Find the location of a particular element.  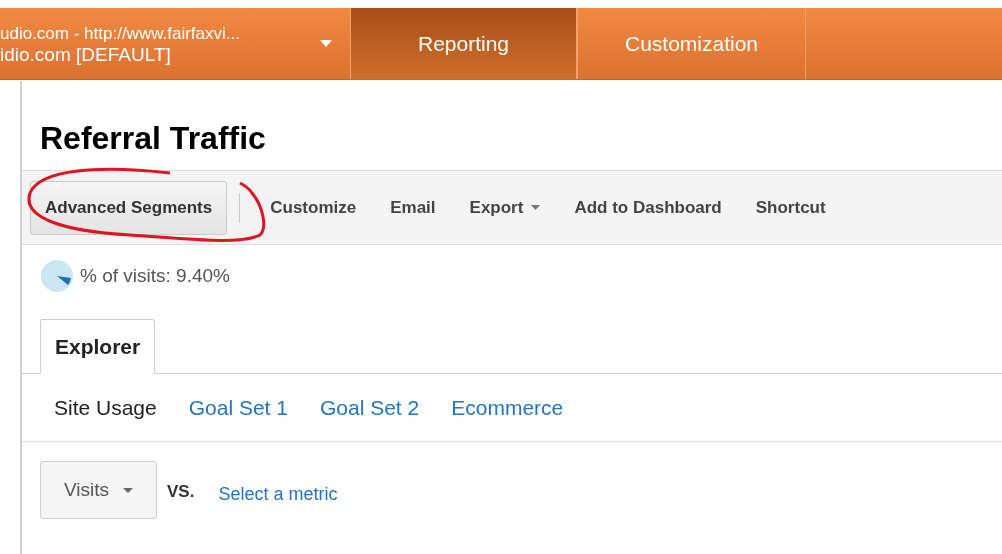

account-profile: idio.com [DEFAULT] is located at coordinates (86, 54).